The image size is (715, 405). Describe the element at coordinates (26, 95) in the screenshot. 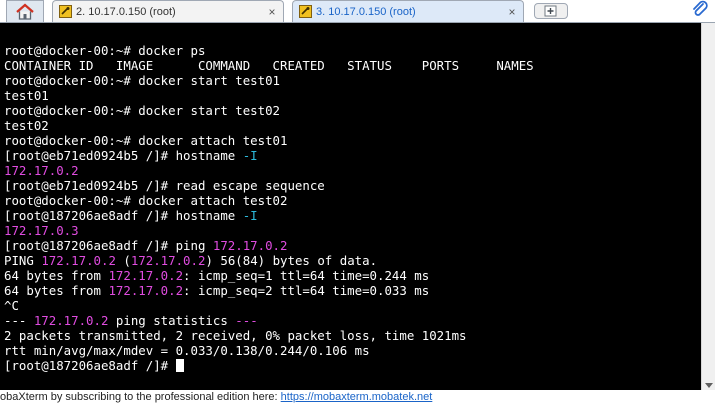

I see `terminal-text: test01` at that location.